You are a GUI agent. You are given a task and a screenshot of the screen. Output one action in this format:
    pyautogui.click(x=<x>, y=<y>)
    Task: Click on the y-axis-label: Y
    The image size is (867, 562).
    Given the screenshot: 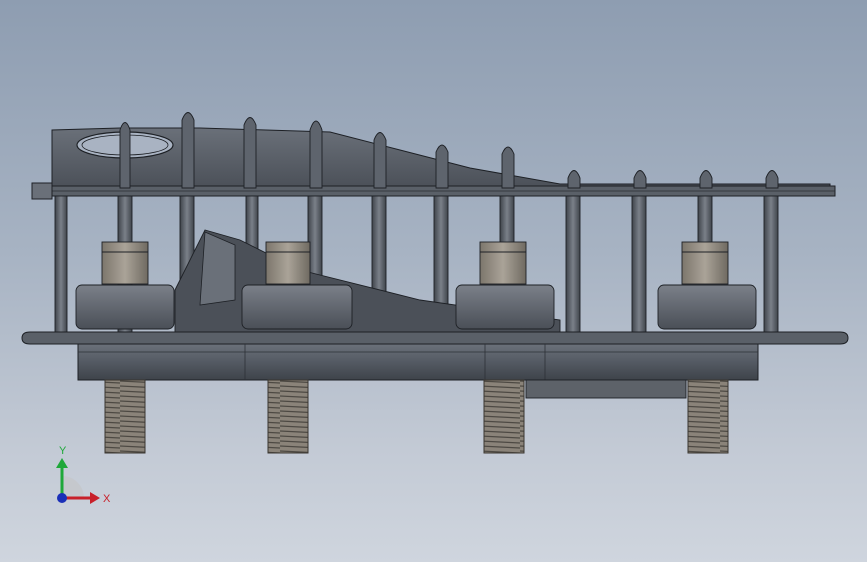 What is the action you would take?
    pyautogui.click(x=63, y=451)
    